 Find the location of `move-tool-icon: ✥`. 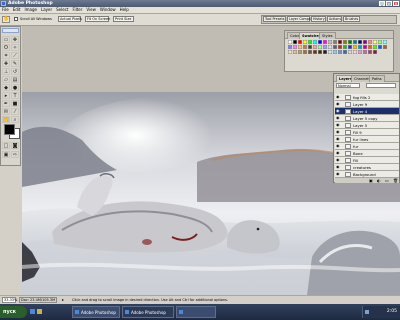

move-tool-icon: ✥ is located at coordinates (15, 39).